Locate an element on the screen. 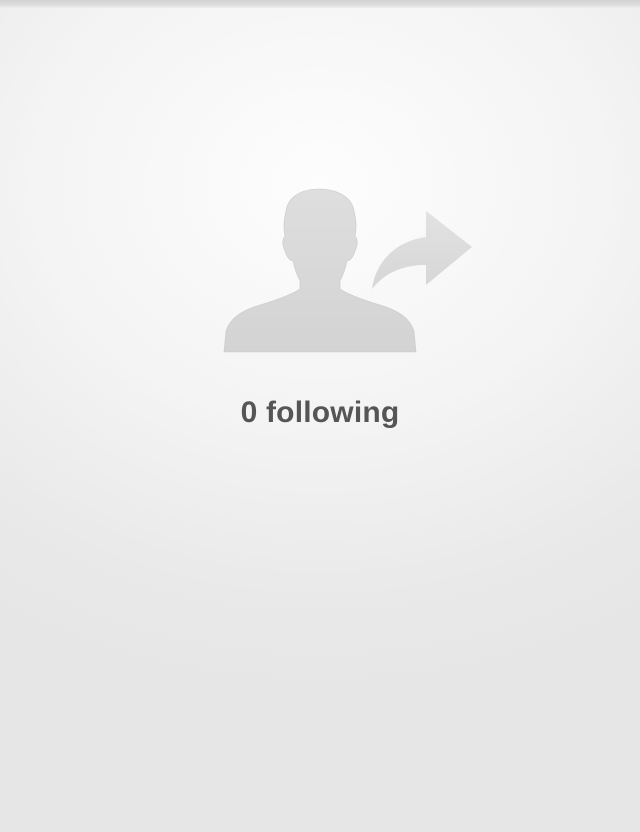 This screenshot has width=640, height=832. following-illustration is located at coordinates (350, 271).